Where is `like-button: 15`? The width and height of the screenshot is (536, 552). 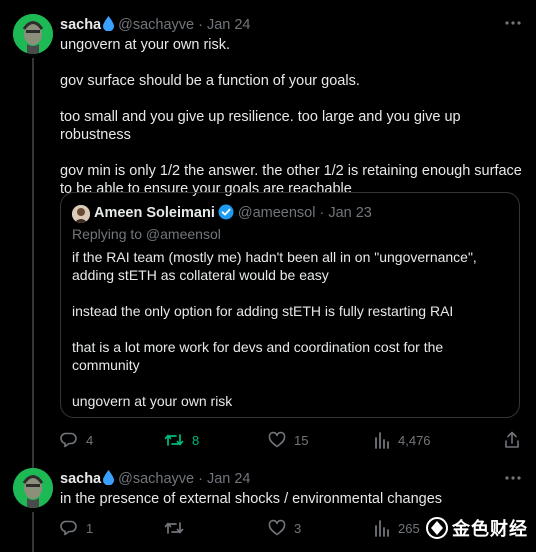
like-button: 15 is located at coordinates (288, 440).